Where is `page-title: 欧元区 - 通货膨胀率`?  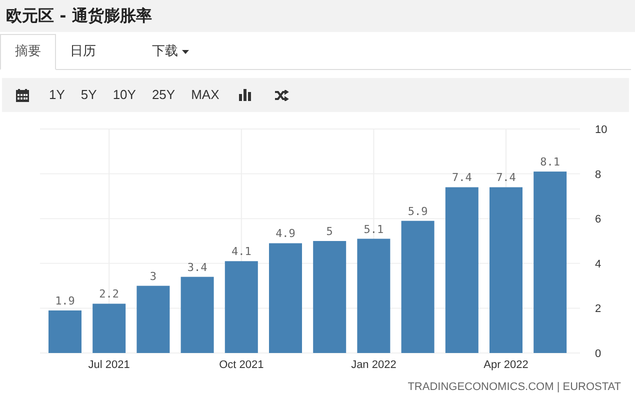 page-title: 欧元区 - 通货膨胀率 is located at coordinates (79, 16).